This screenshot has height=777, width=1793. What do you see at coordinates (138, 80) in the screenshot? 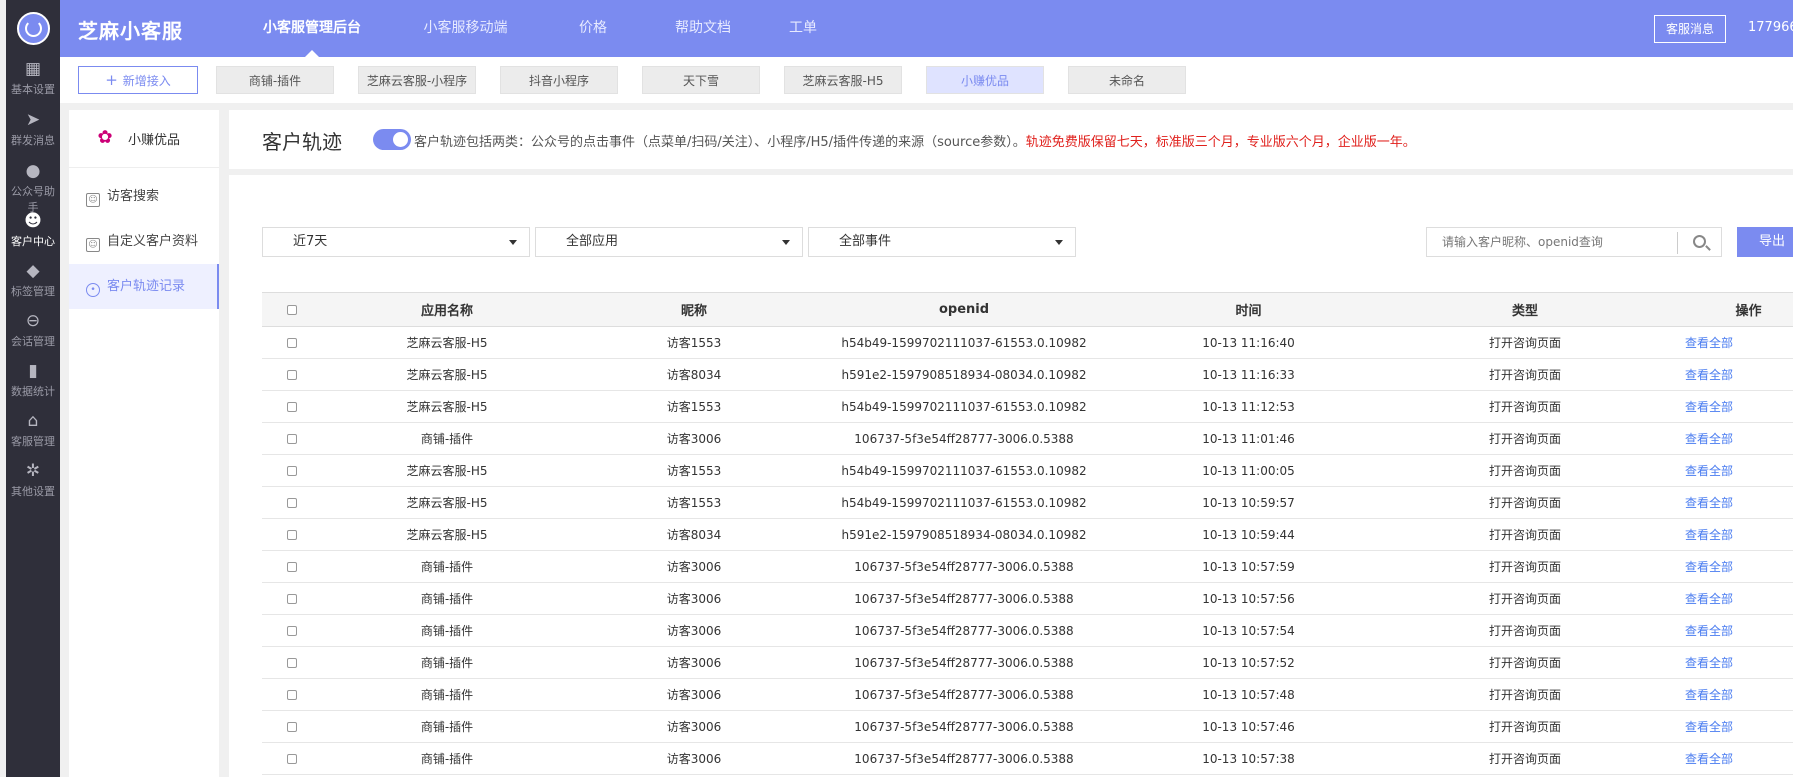
I see `add-access-button: + 新增接入` at bounding box center [138, 80].